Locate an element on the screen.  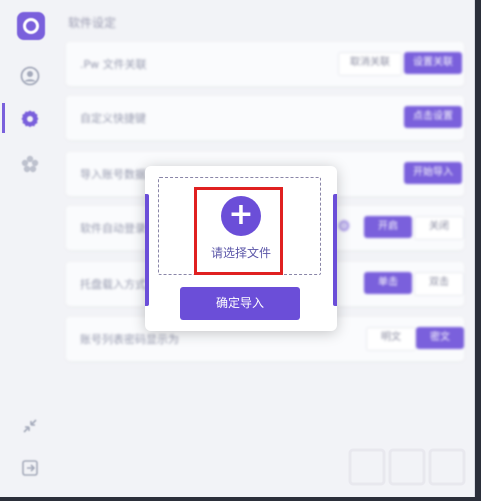
dialog-accent-left is located at coordinates (147, 250).